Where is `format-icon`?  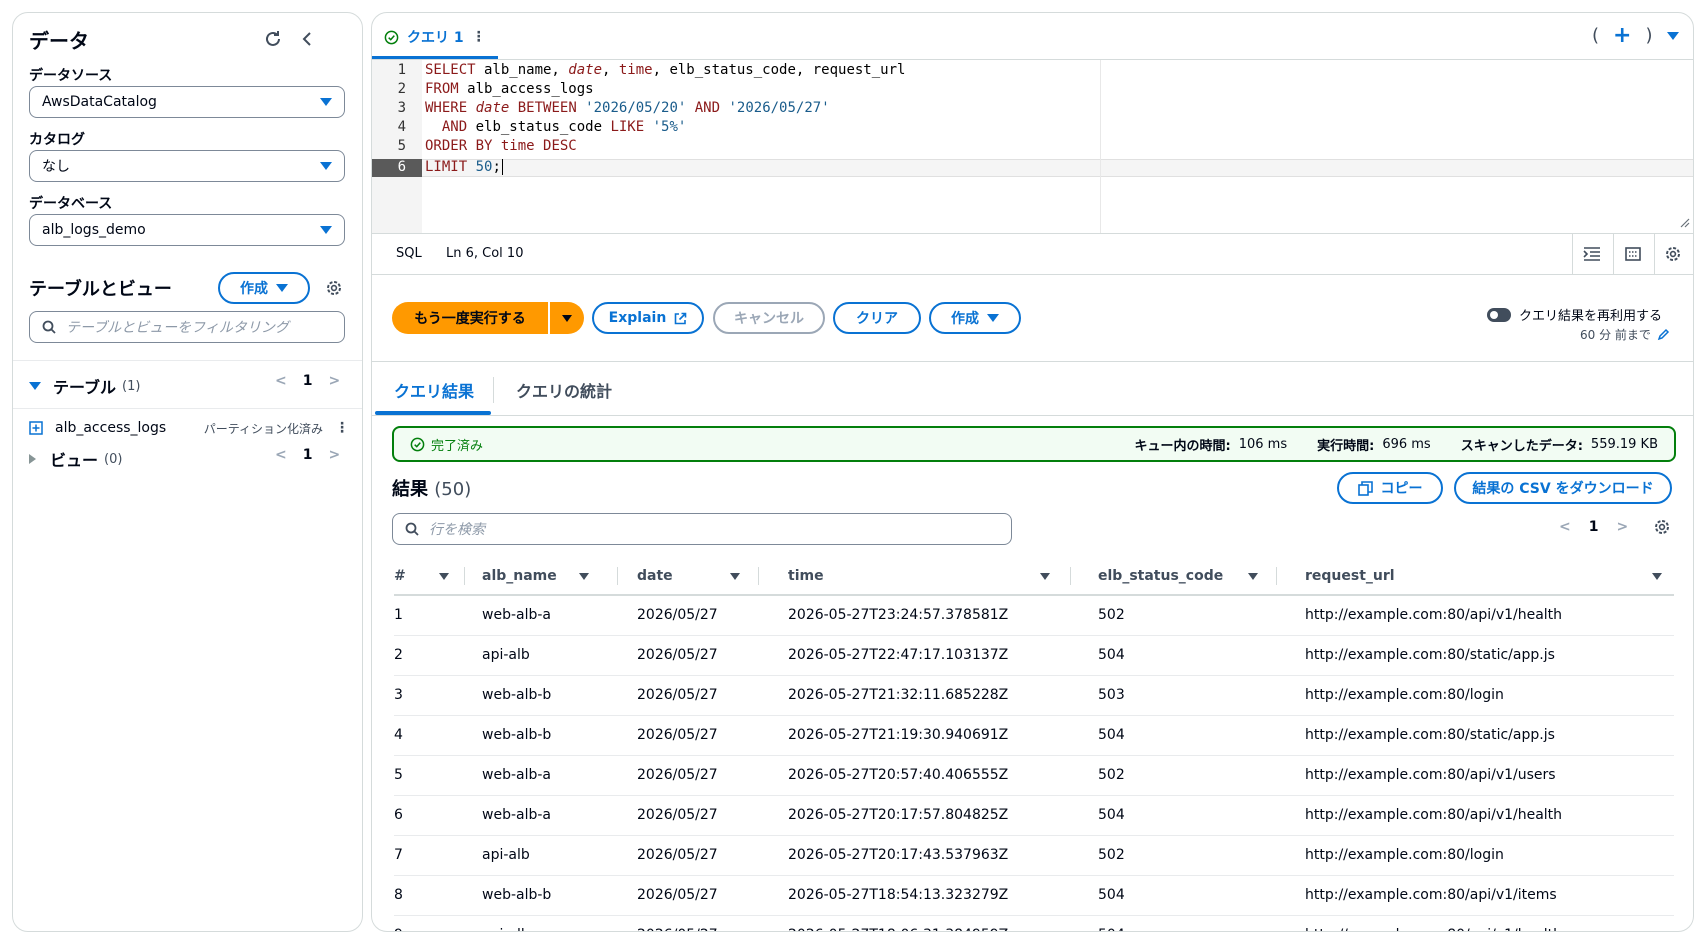 format-icon is located at coordinates (1592, 254).